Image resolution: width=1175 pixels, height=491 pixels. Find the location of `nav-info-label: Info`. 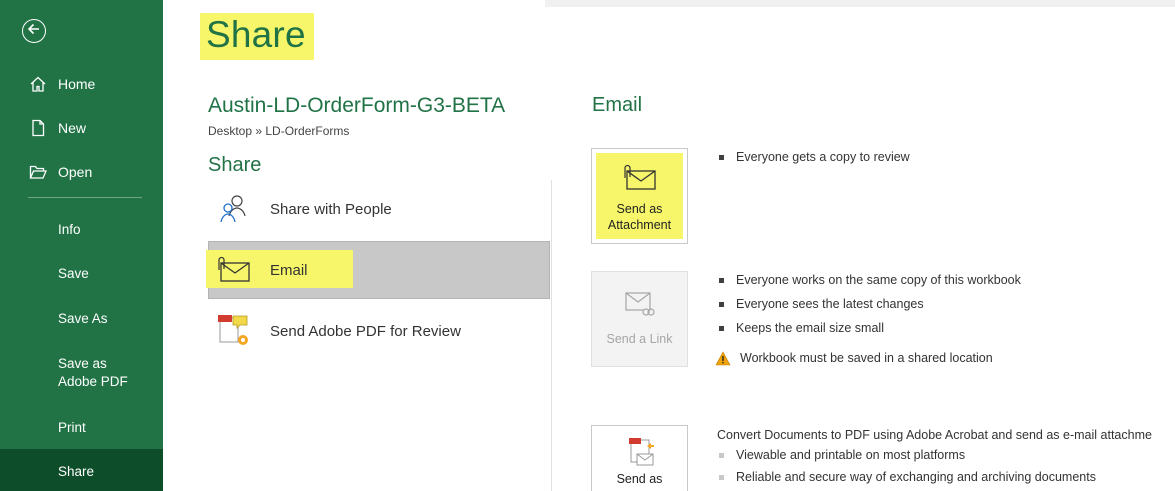

nav-info-label: Info is located at coordinates (69, 229).